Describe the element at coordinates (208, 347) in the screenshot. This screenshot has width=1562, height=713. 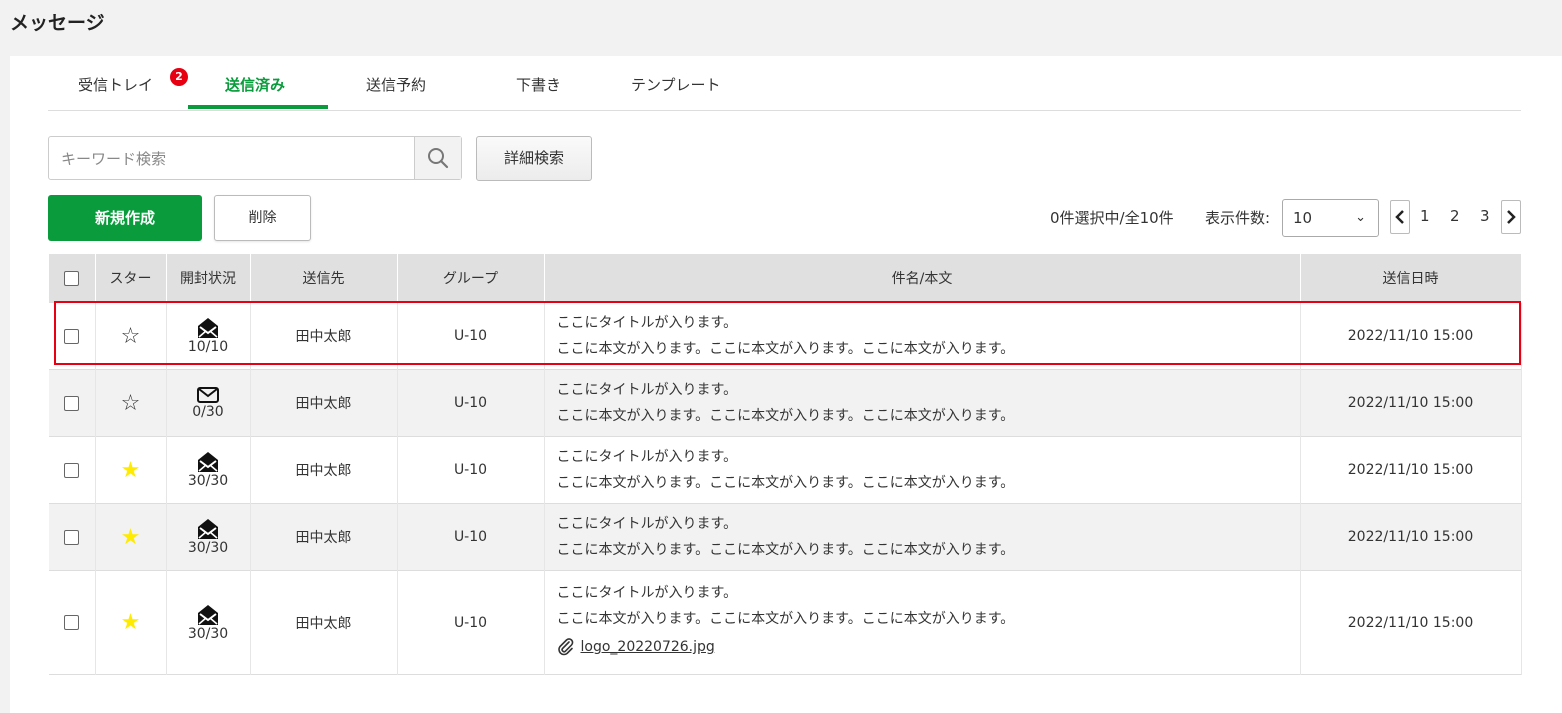
I see `open-count: 10/10` at that location.